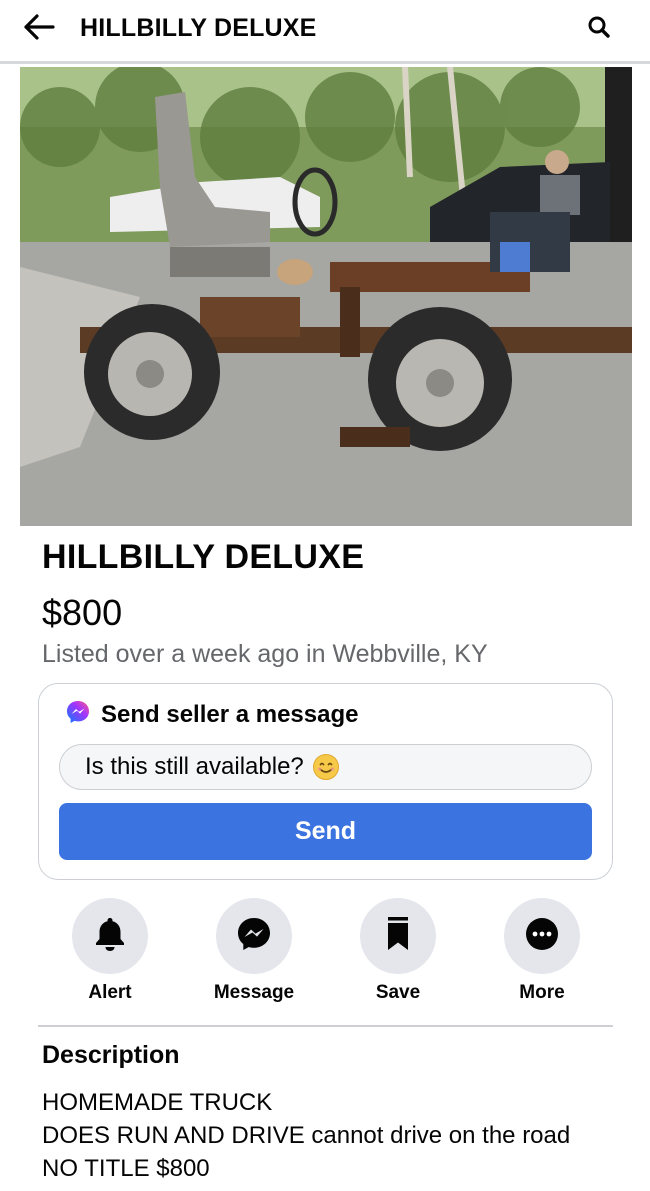 This screenshot has width=650, height=1191. I want to click on alert-circle, so click(110, 936).